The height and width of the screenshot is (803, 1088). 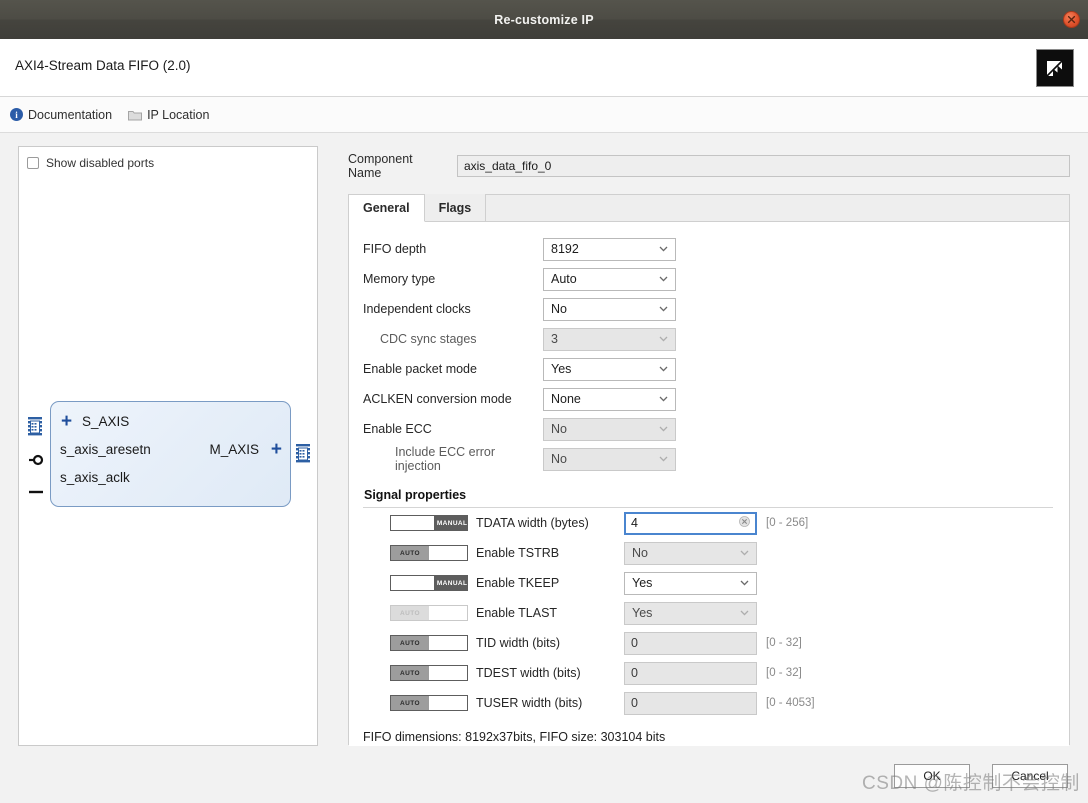 I want to click on window-titlebar: Re-customize IP, so click(x=544, y=19).